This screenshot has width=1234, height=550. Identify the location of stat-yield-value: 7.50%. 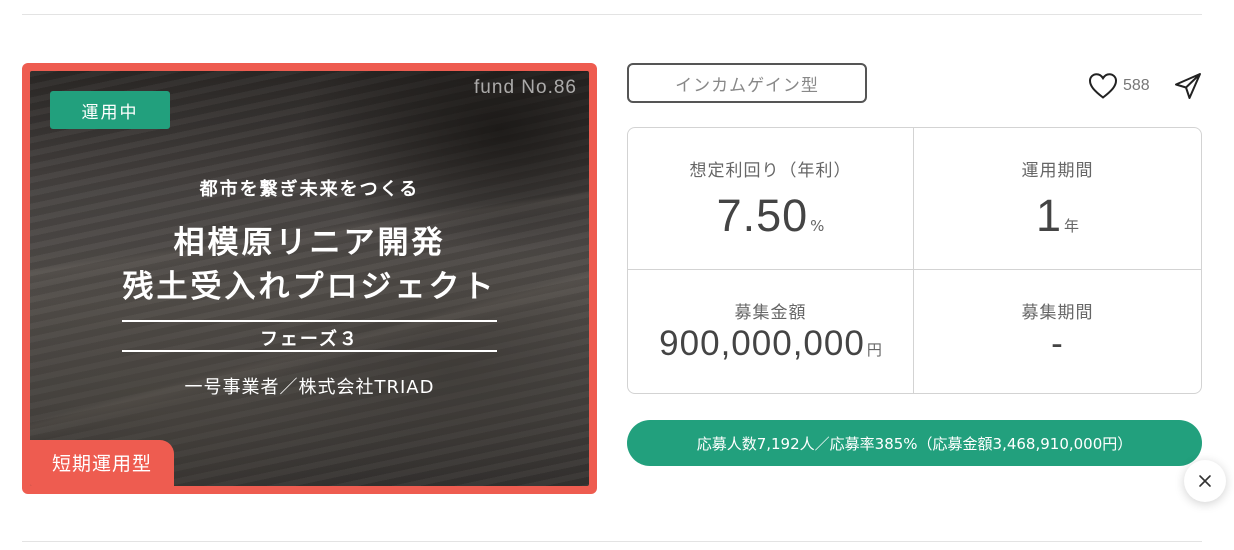
(770, 216).